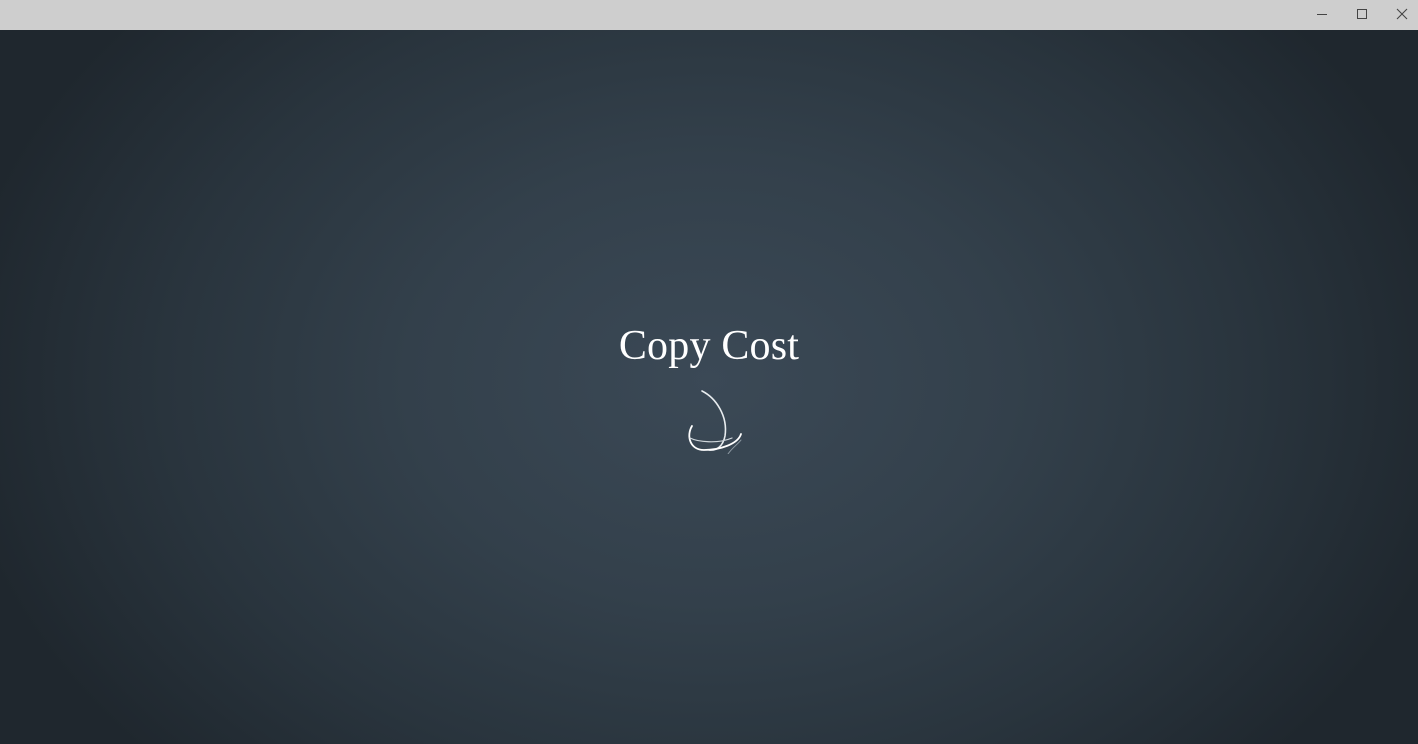  I want to click on maximize-icon, so click(1362, 14).